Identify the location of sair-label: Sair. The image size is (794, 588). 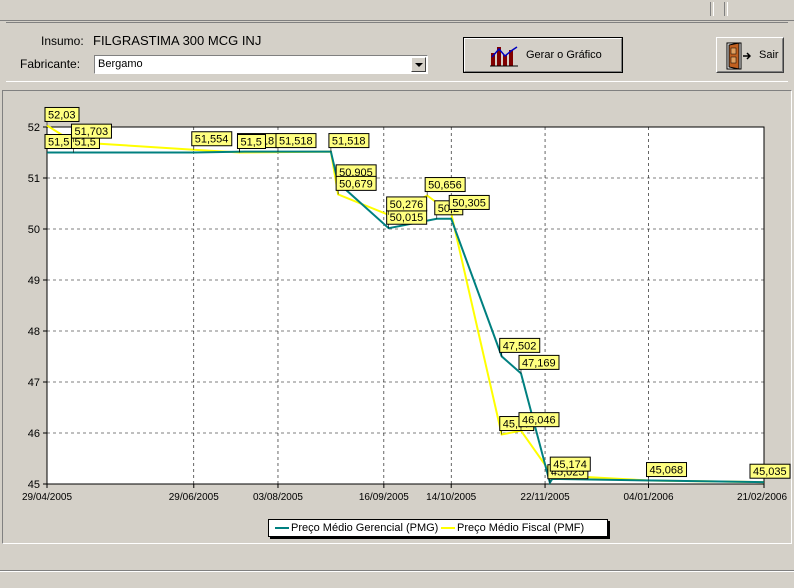
(769, 55).